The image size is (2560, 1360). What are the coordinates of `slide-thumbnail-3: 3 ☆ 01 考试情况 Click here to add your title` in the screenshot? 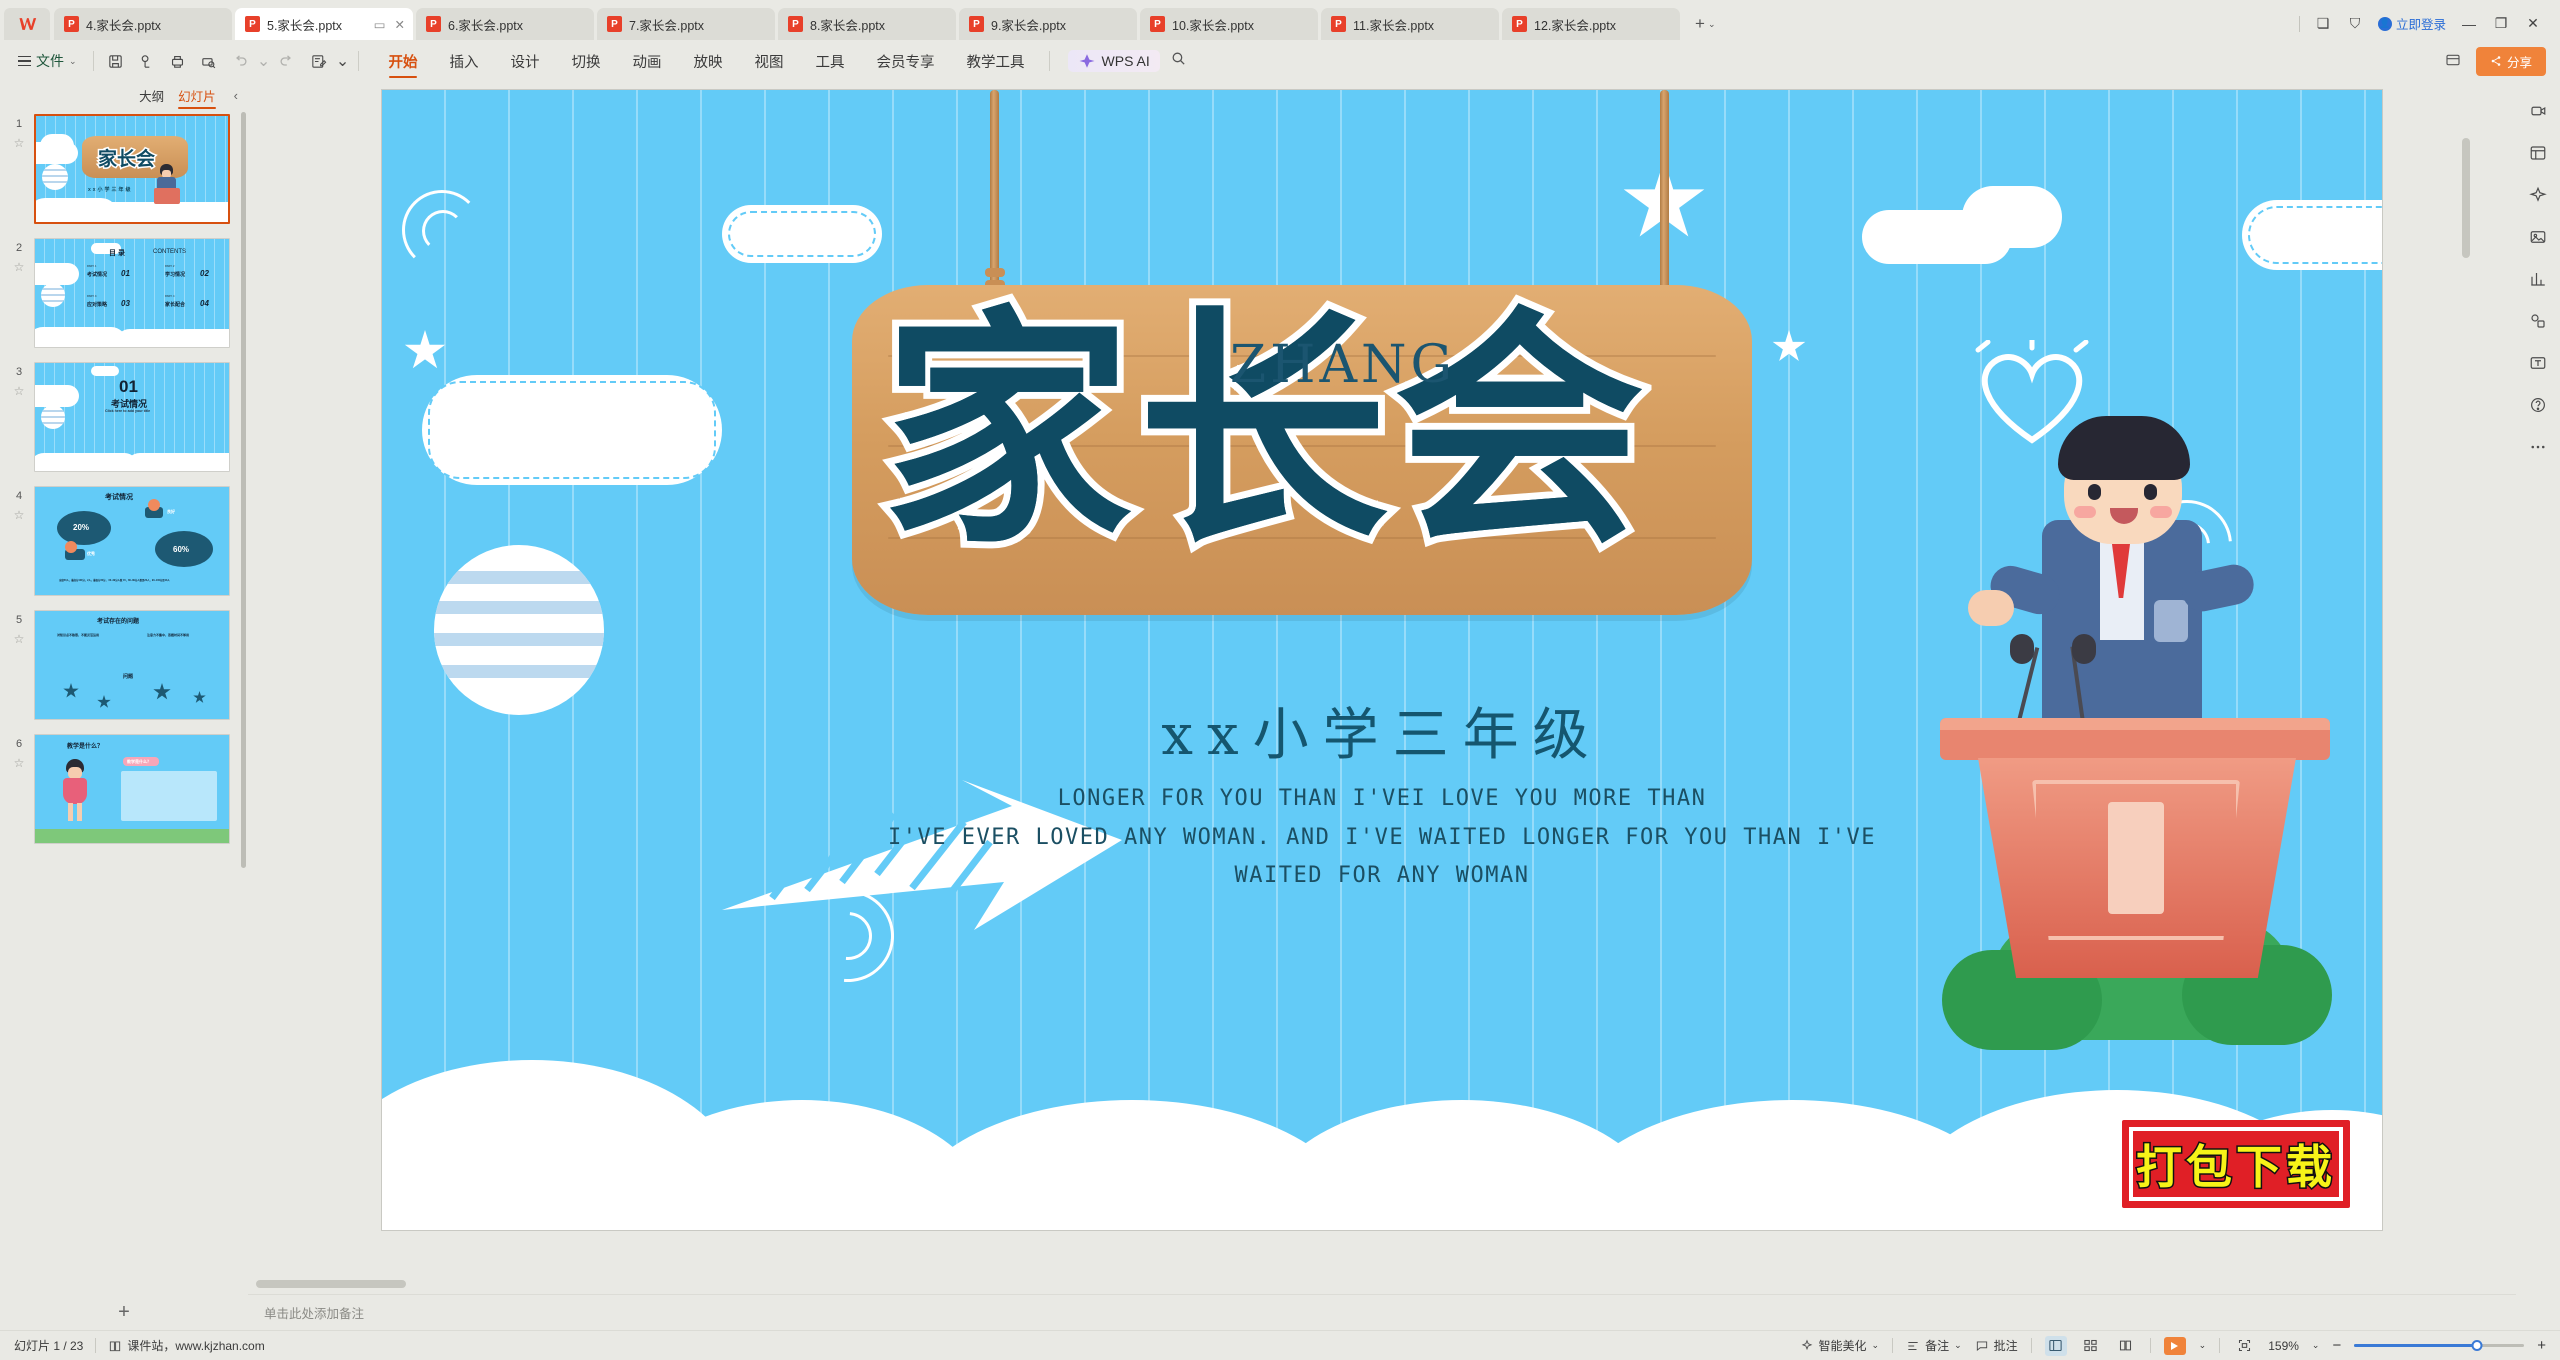 It's located at (124, 417).